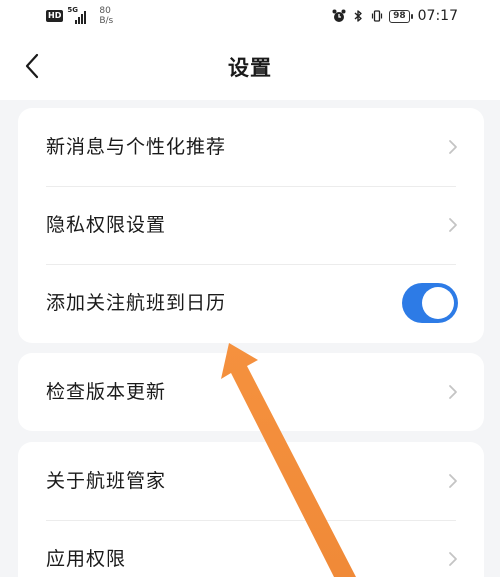  What do you see at coordinates (251, 481) in the screenshot?
I see `row-about: 关于航班管家` at bounding box center [251, 481].